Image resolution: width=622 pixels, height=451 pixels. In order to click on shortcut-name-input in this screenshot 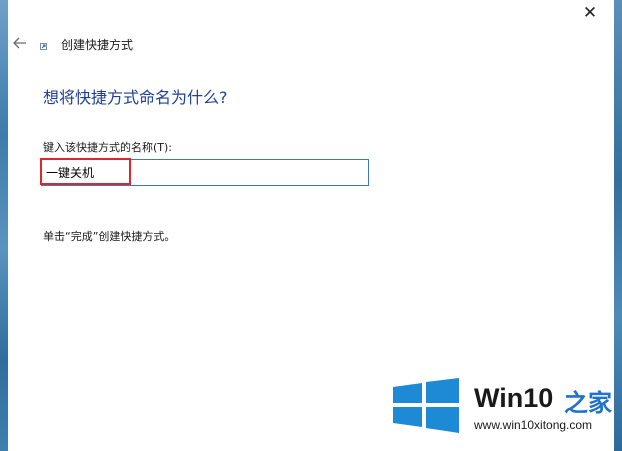, I will do `click(205, 172)`.